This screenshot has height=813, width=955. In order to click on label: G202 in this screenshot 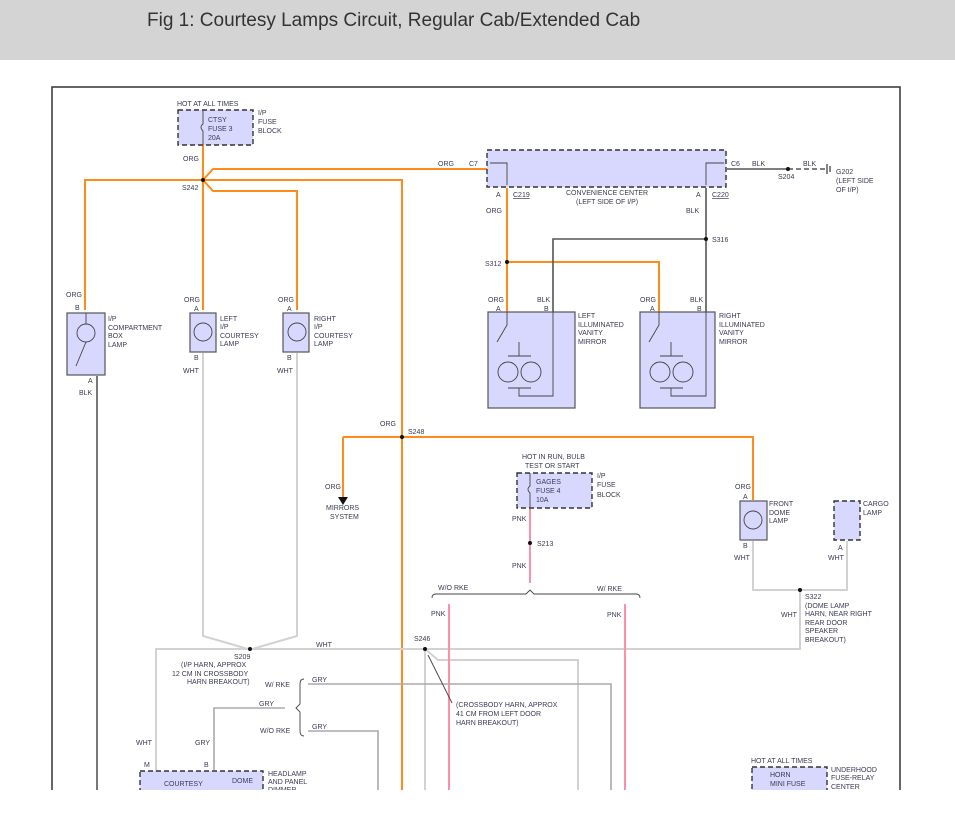, I will do `click(844, 172)`.